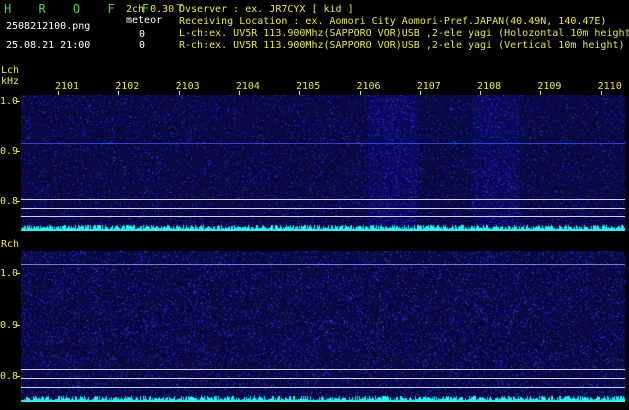  I want to click on datetime-label: 25.08.21 21:00, so click(48, 45).